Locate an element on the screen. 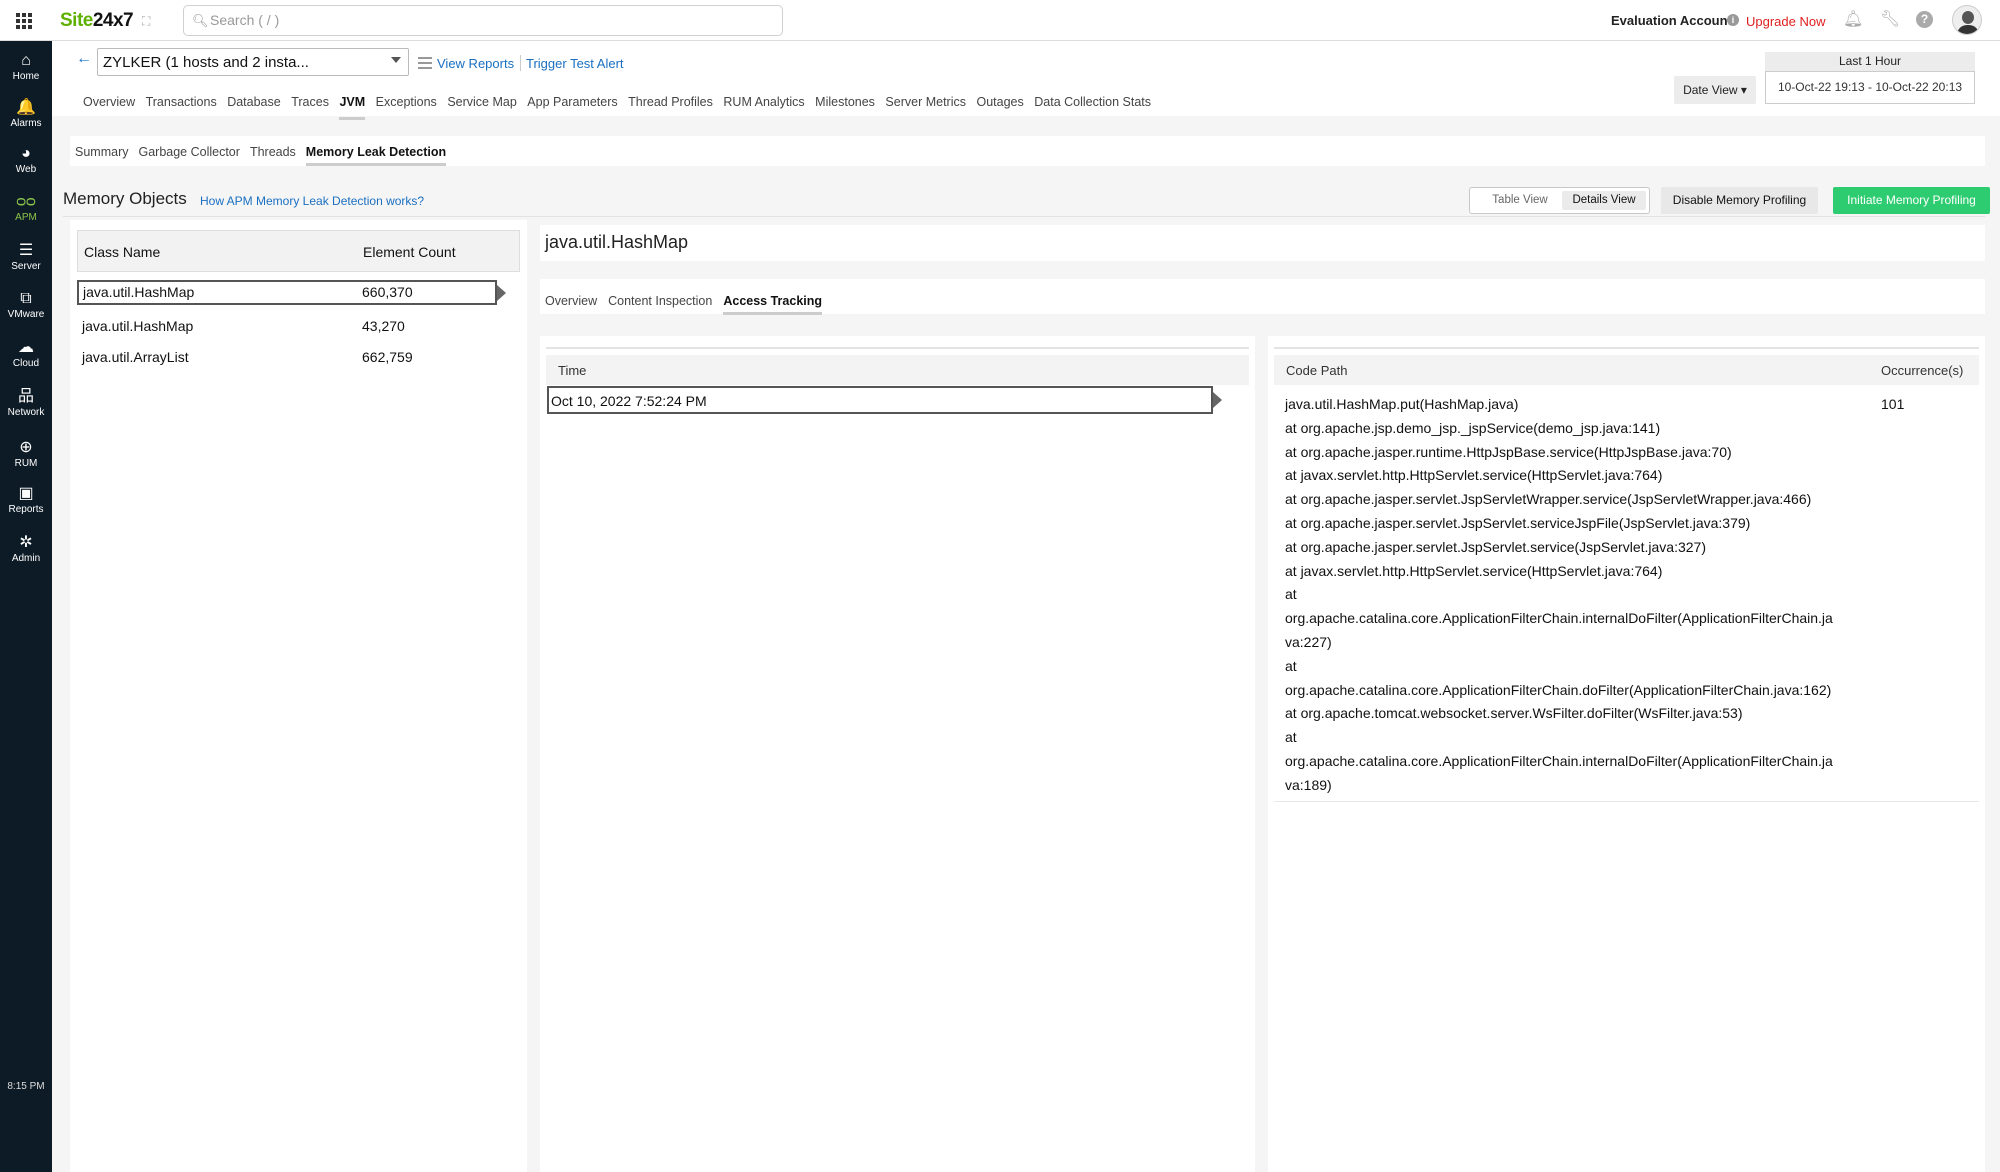 This screenshot has width=2000, height=1172. disable-memory-profiling-button: Disable Memory Profiling is located at coordinates (1739, 200).